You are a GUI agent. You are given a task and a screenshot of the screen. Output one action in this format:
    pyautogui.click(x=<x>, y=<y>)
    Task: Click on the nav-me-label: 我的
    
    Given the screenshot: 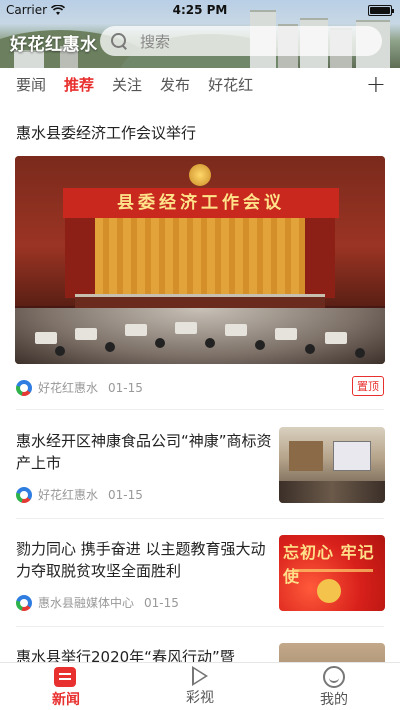 What is the action you would take?
    pyautogui.click(x=334, y=700)
    